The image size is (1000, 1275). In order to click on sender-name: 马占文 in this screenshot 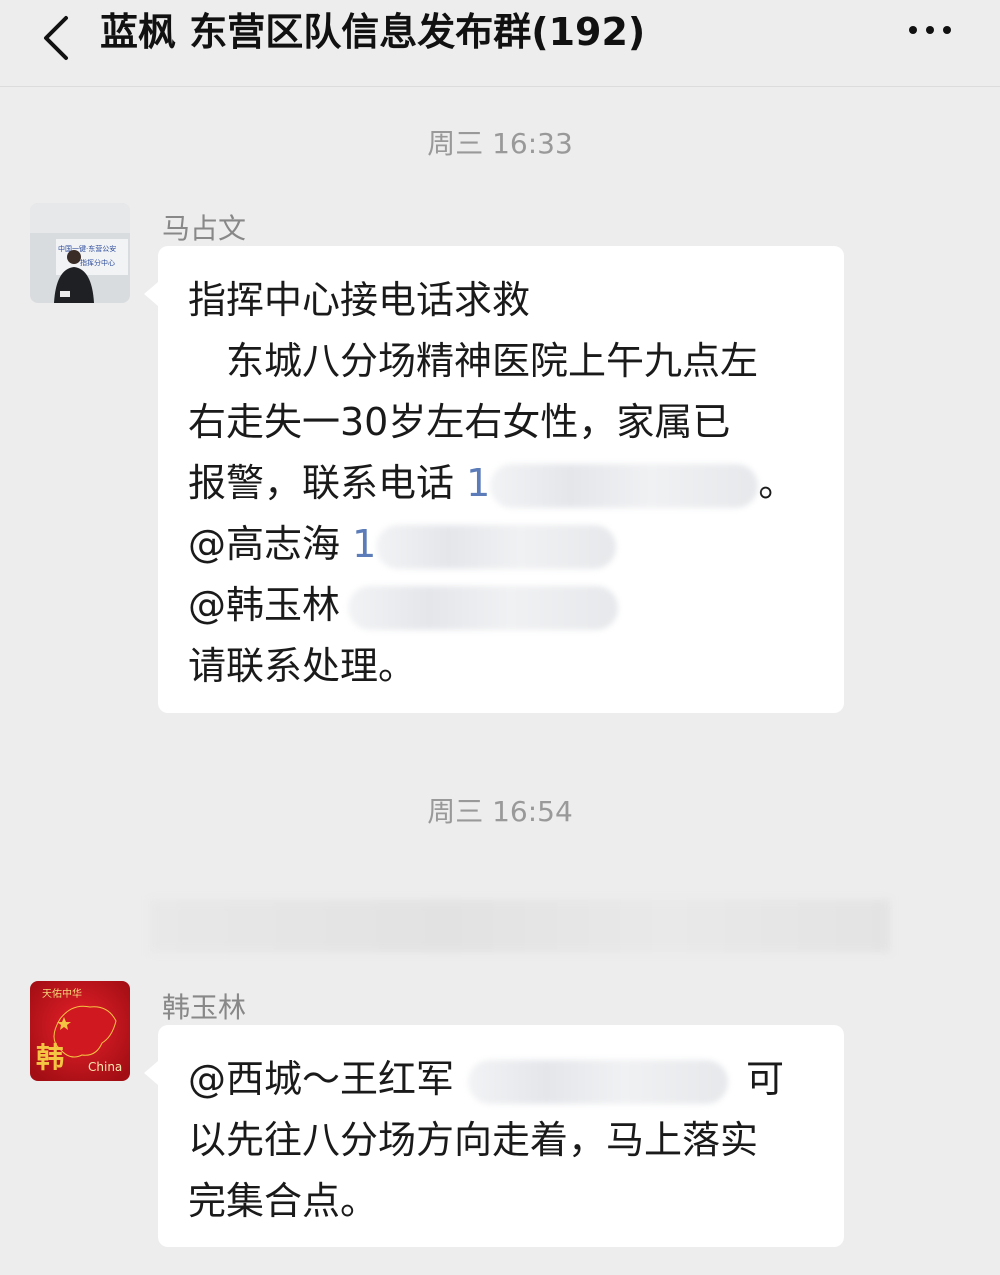, I will do `click(204, 228)`.